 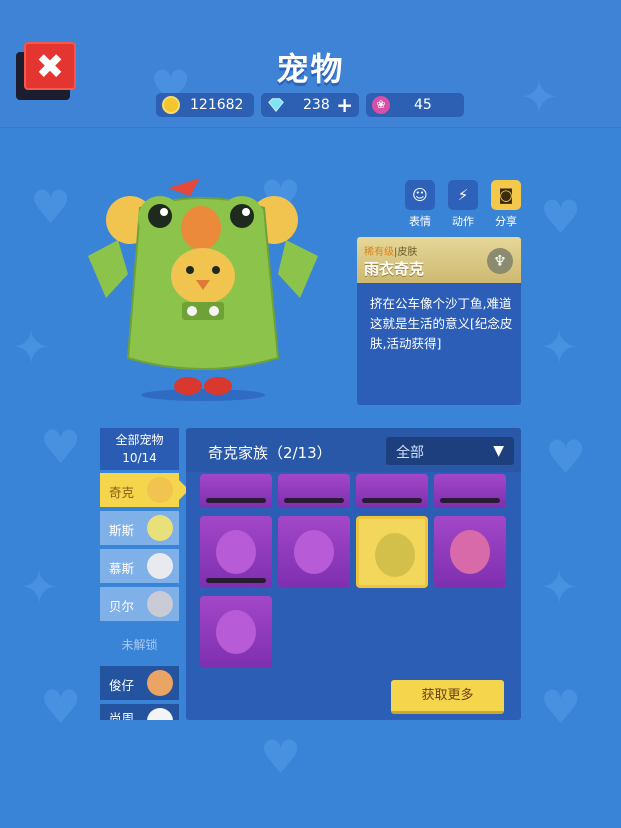 What do you see at coordinates (122, 715) in the screenshot?
I see `sidebar-item-label: 尚周` at bounding box center [122, 715].